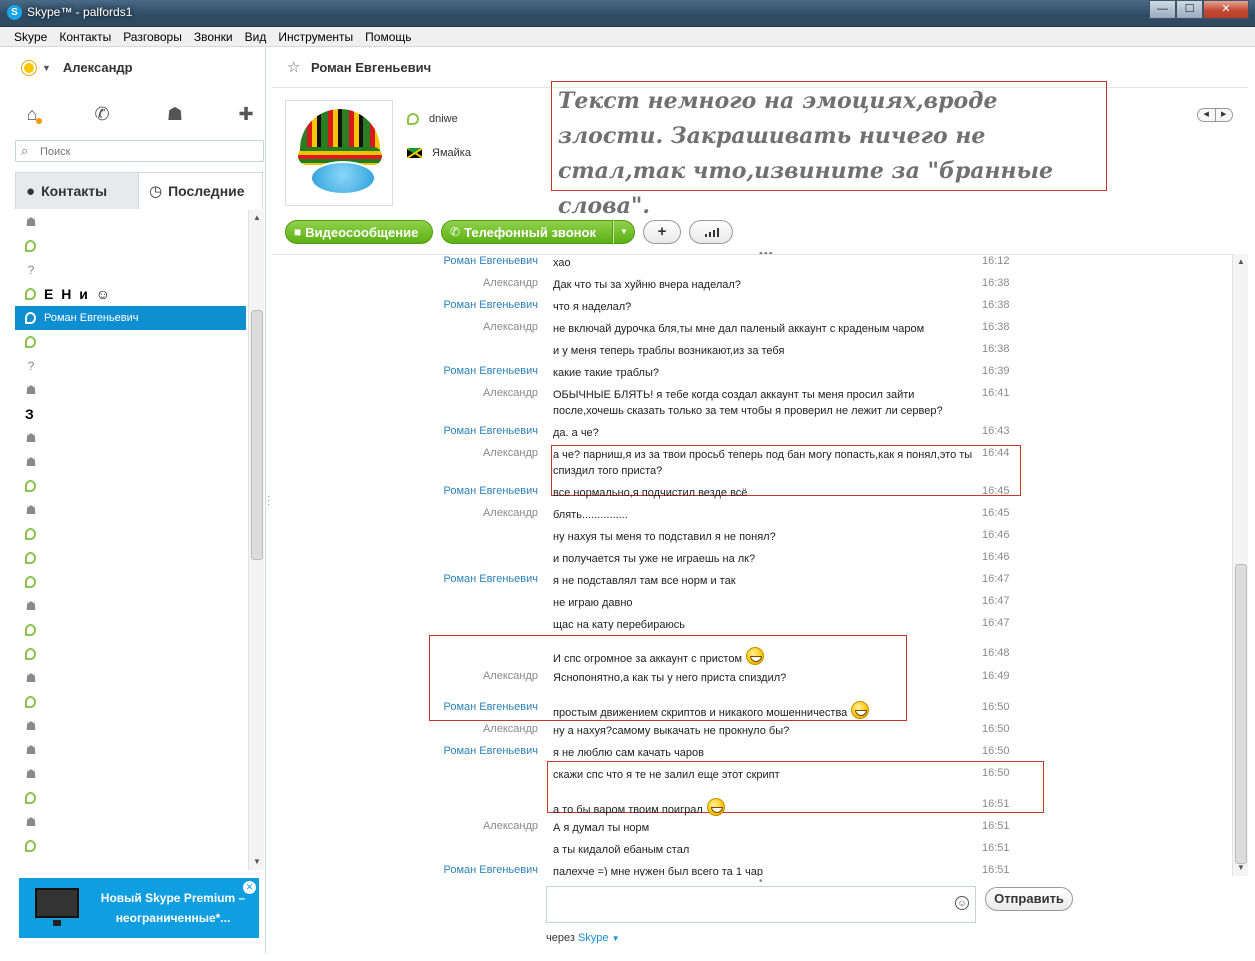  Describe the element at coordinates (130, 294) in the screenshot. I see `contact-row: Ε Η и ☺` at that location.